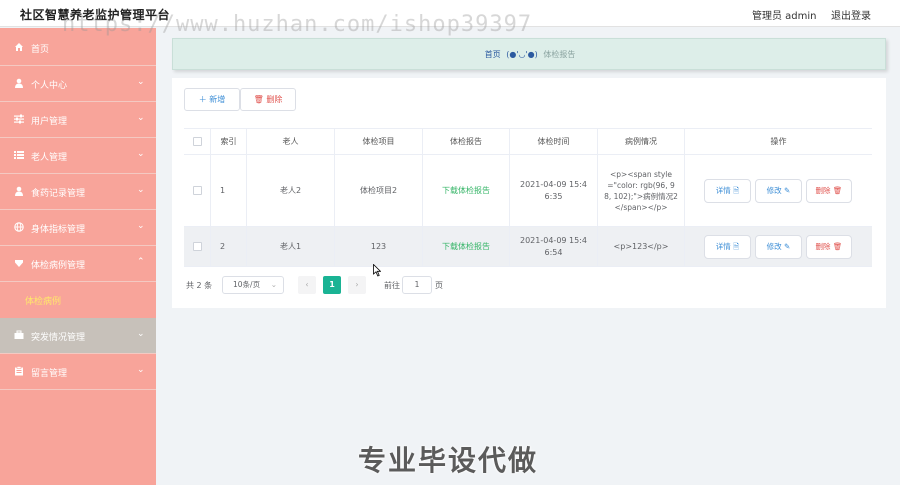 The image size is (900, 485). I want to click on sidebar-item-label: 突发情况管理, so click(58, 338).